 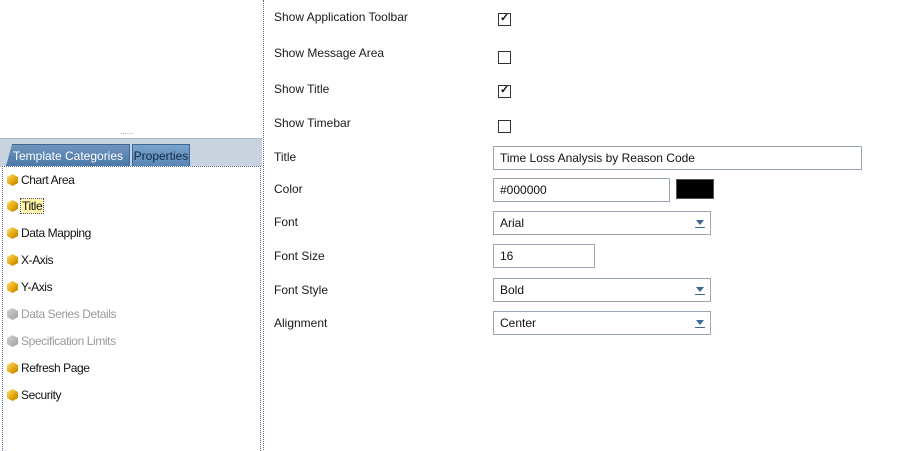 What do you see at coordinates (329, 53) in the screenshot?
I see `show-message-area-label: Show Message Area` at bounding box center [329, 53].